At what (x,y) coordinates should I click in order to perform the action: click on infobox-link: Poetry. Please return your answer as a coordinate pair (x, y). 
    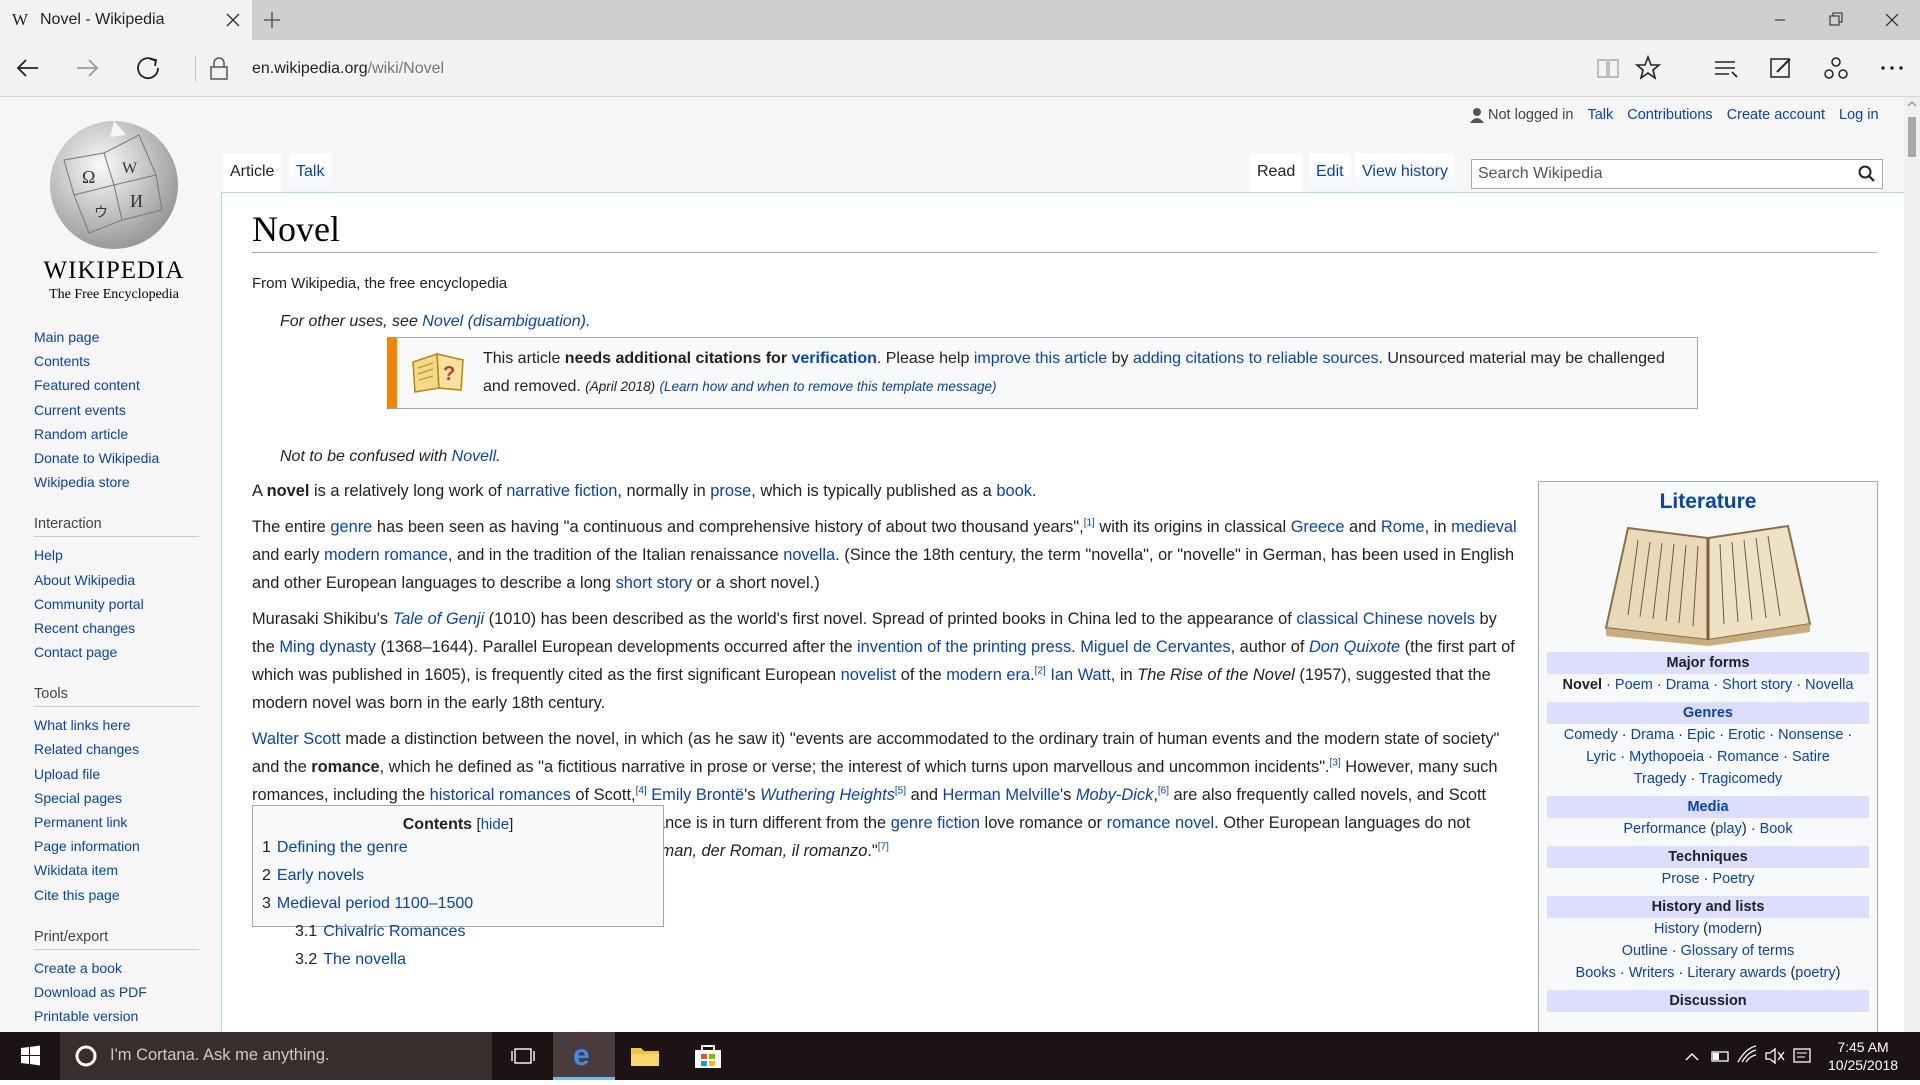
    Looking at the image, I should click on (1733, 879).